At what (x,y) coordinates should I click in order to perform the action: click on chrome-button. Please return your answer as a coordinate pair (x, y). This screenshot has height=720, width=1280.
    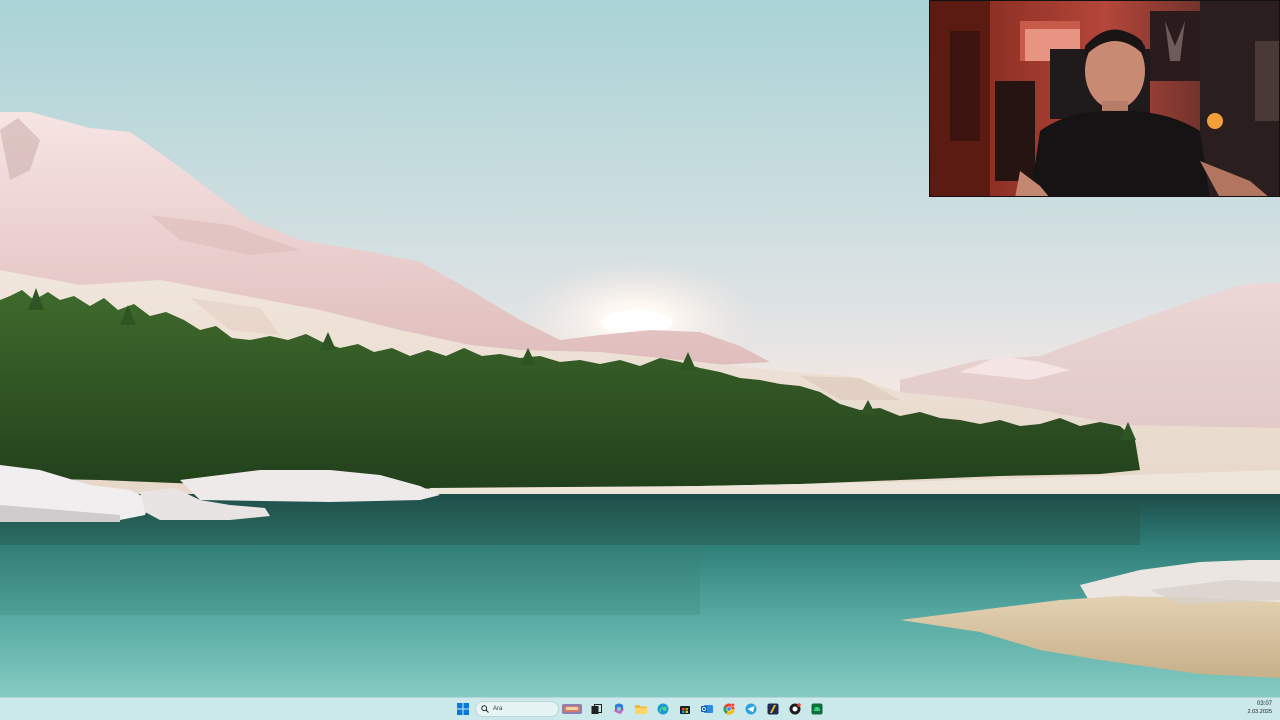
    Looking at the image, I should click on (729, 709).